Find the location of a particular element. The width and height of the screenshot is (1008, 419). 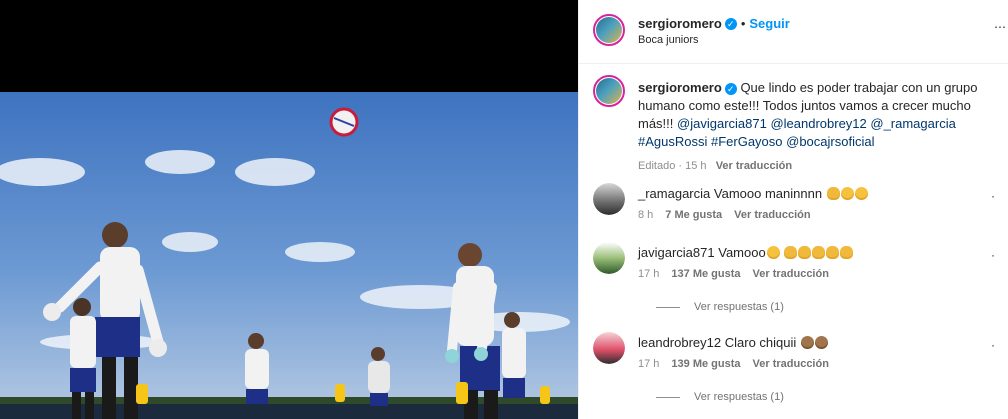

thumbs-up-emoji-icon is located at coordinates (833, 193).